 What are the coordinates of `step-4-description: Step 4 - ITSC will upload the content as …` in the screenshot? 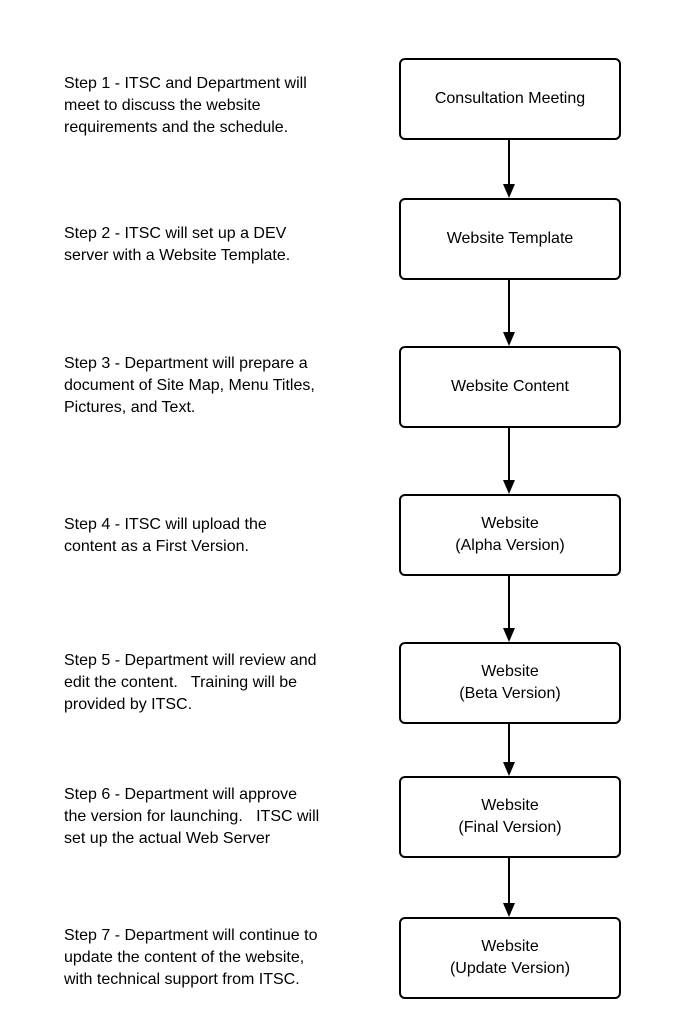 It's located at (219, 536).